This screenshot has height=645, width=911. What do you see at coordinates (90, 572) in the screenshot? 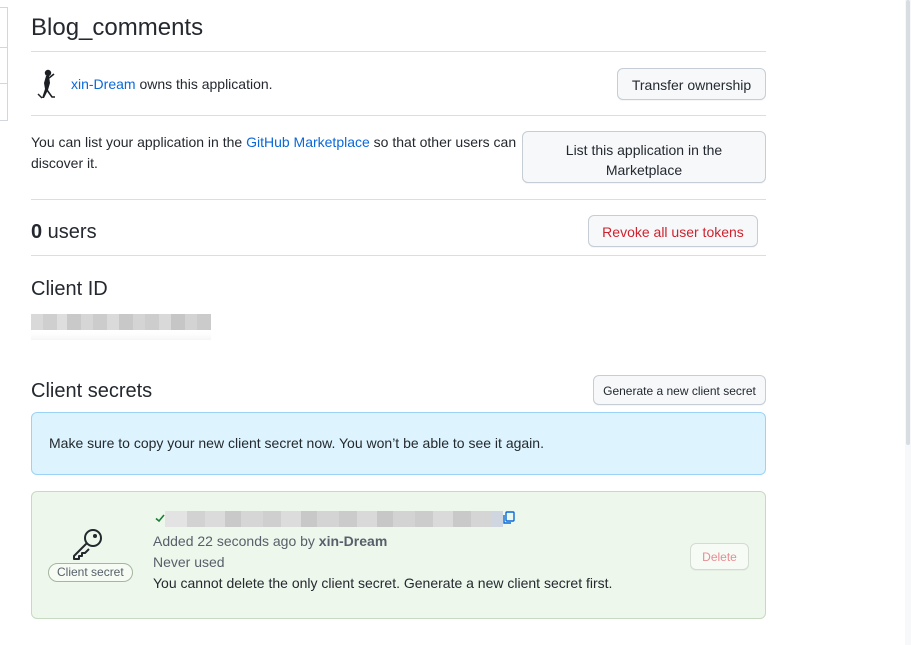
I see `client-secret-label: Client secret` at bounding box center [90, 572].